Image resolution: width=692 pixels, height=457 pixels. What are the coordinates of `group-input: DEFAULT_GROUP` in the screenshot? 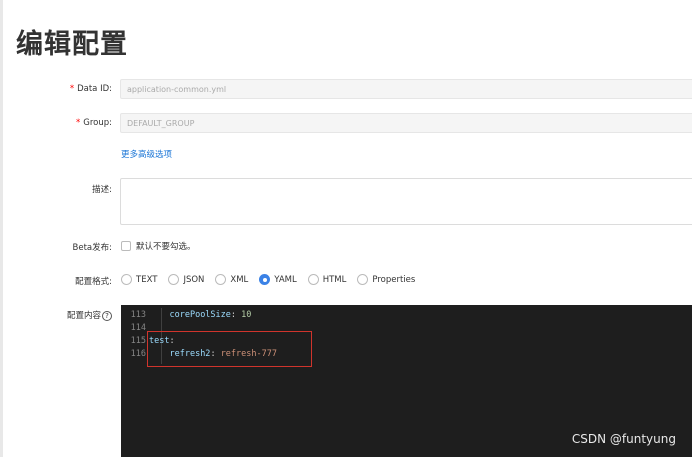 It's located at (406, 123).